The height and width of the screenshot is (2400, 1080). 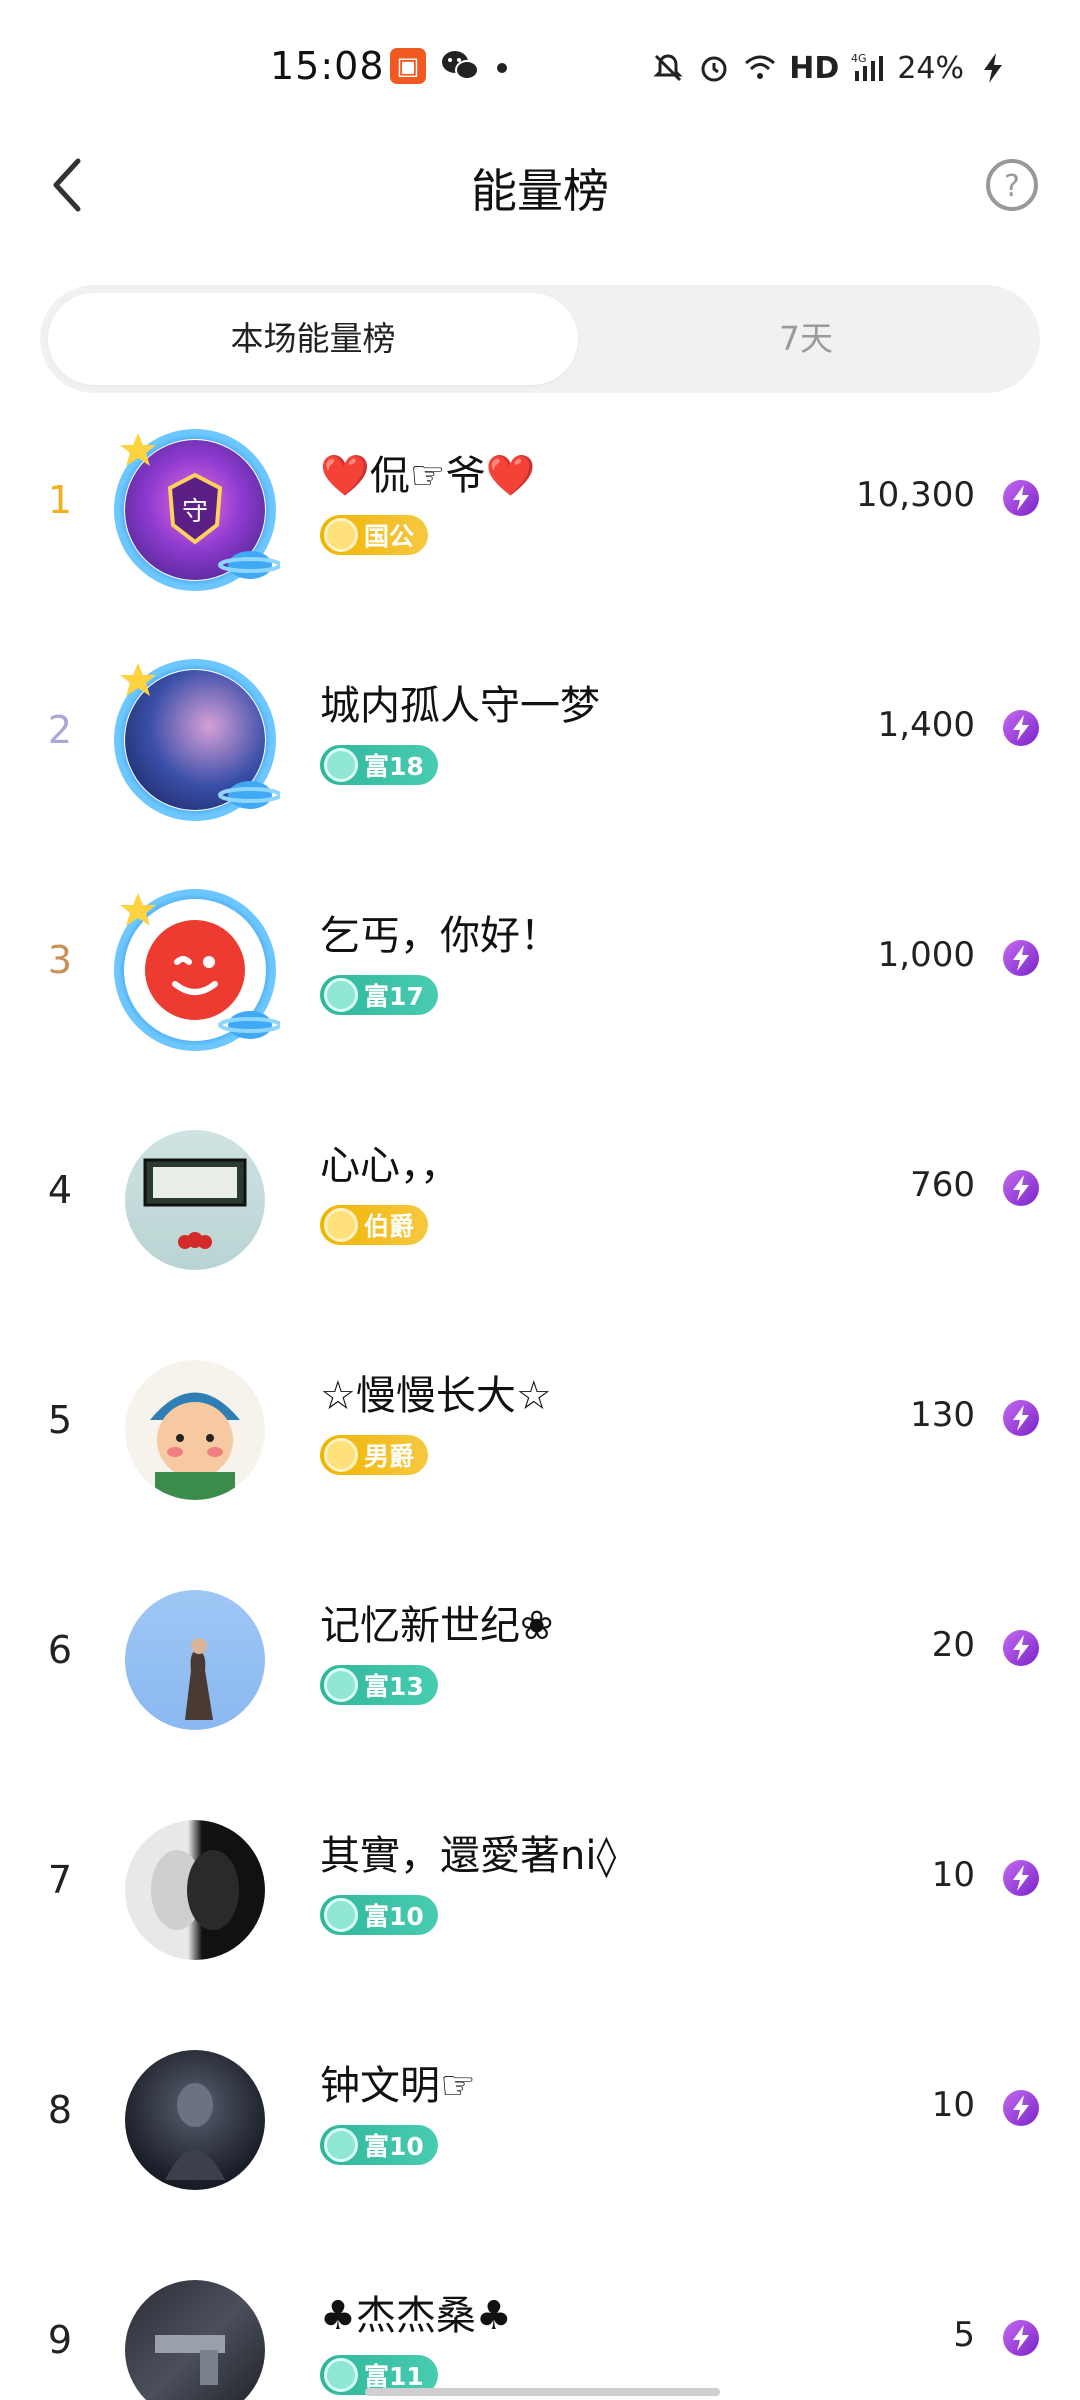 I want to click on list-item: 9 ♣杰杰桑♣ 富11 5, so click(x=540, y=2317).